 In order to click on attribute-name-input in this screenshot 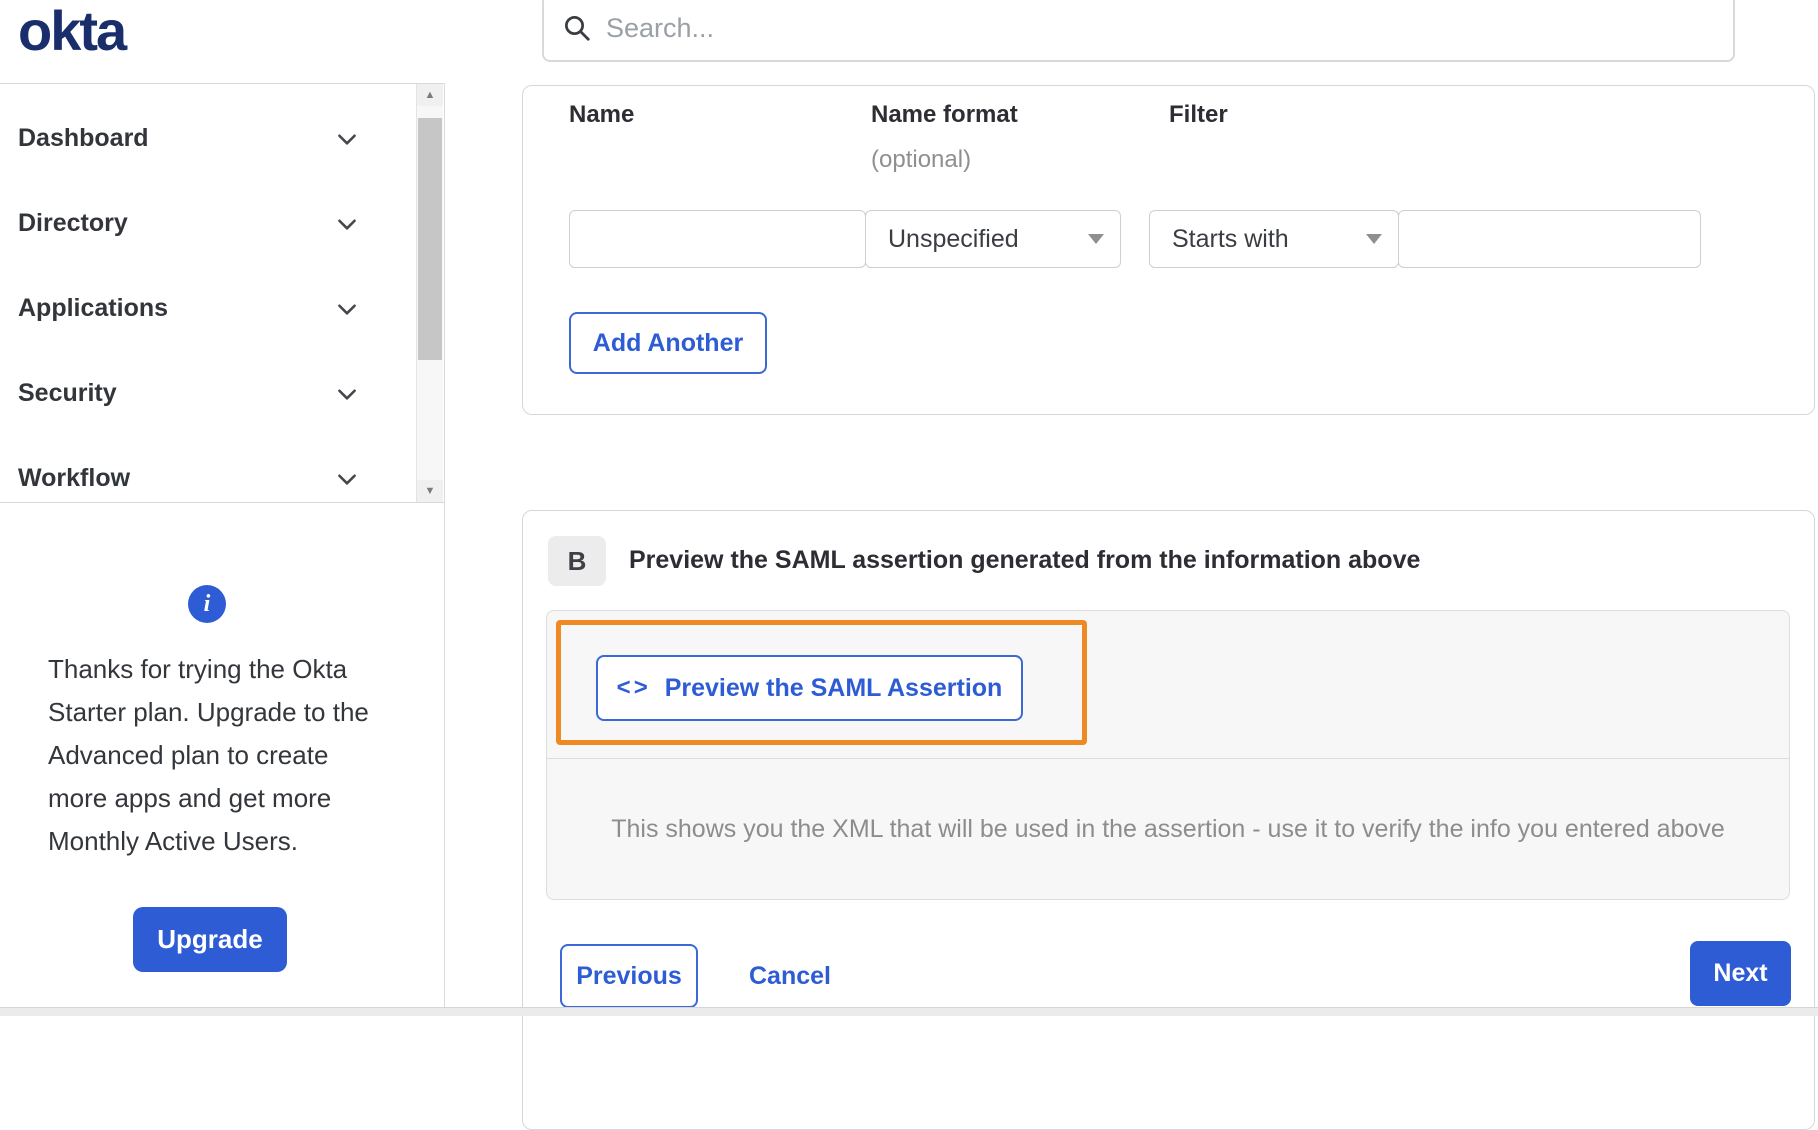, I will do `click(717, 239)`.